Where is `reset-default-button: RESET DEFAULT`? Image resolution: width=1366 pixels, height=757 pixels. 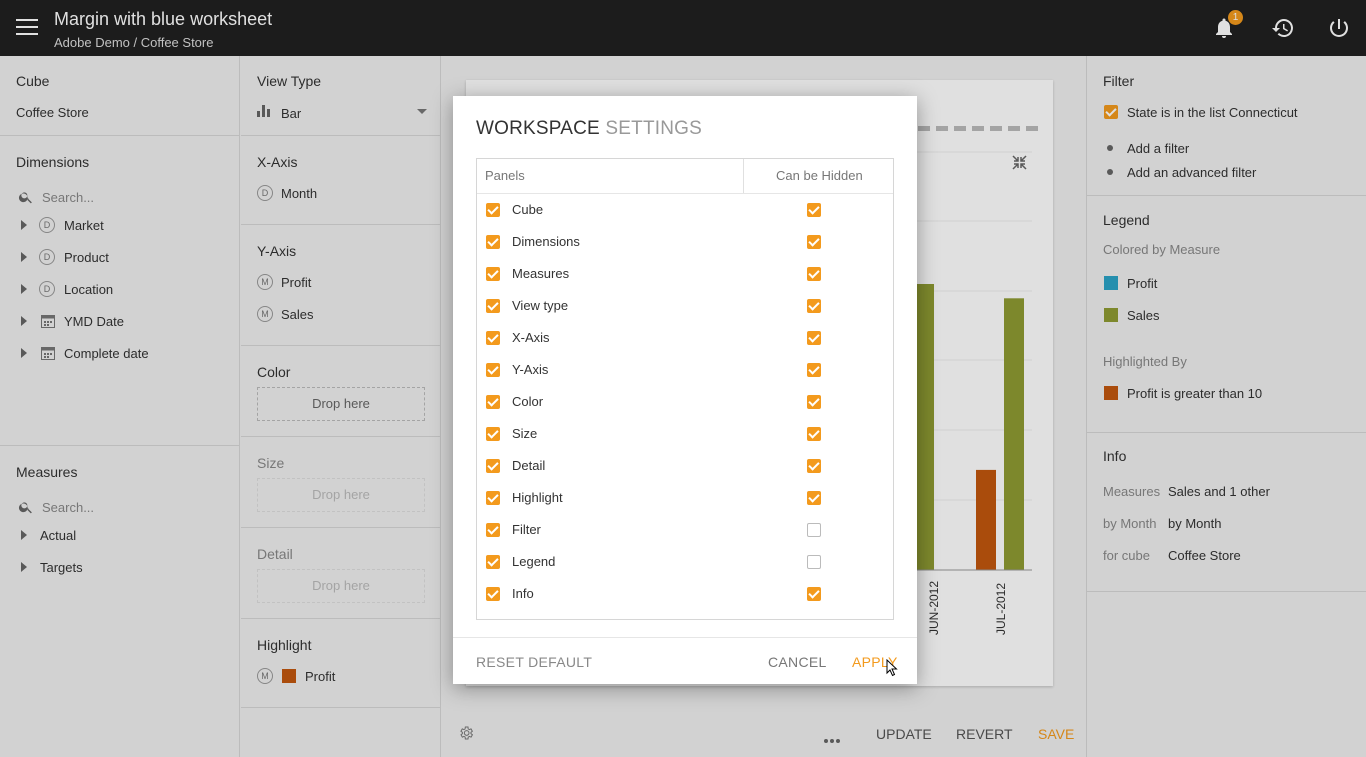 reset-default-button: RESET DEFAULT is located at coordinates (534, 662).